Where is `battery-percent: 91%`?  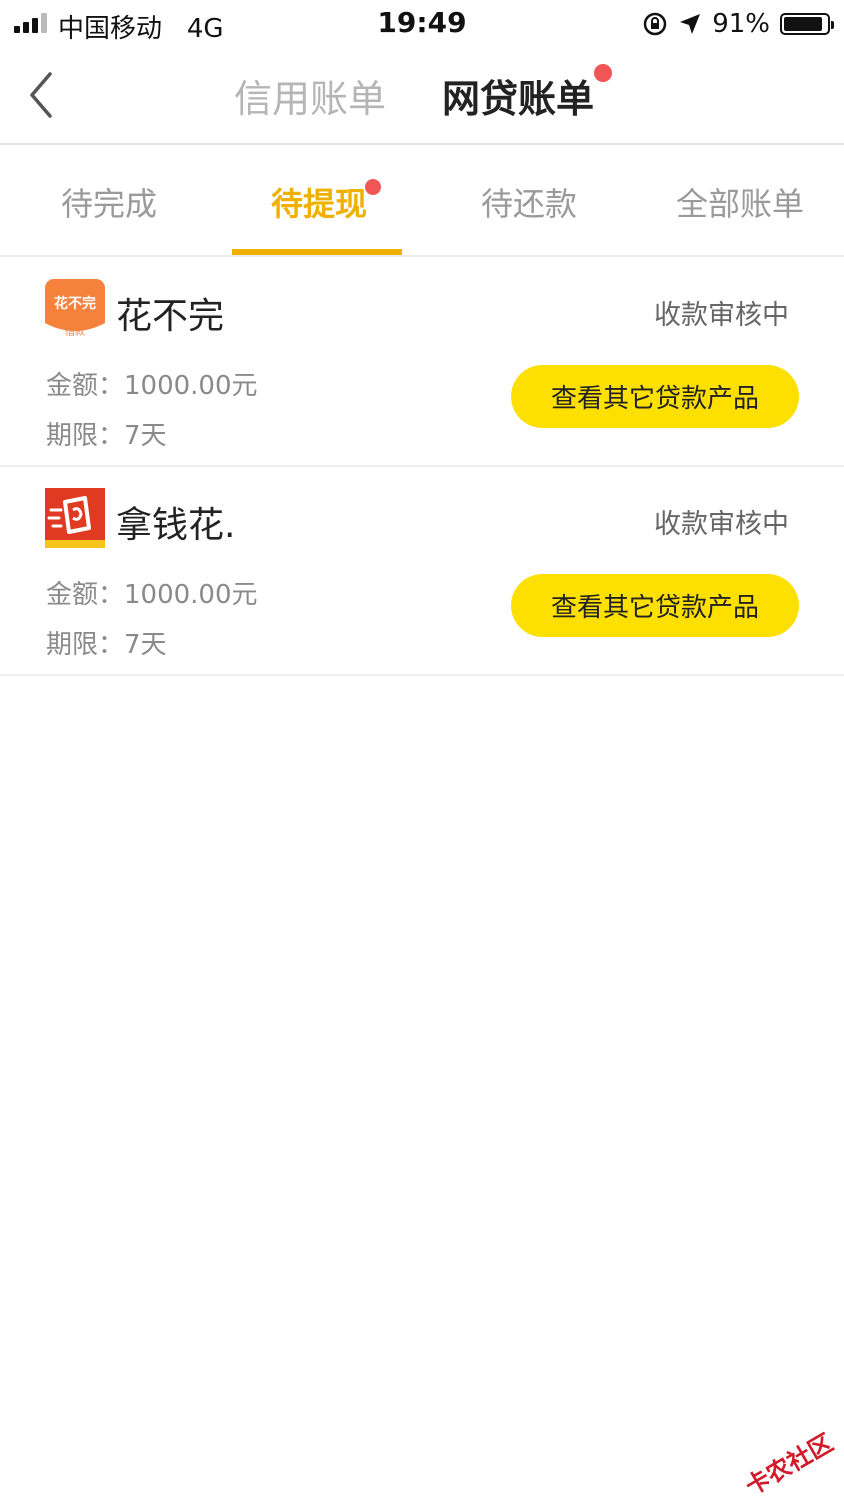 battery-percent: 91% is located at coordinates (741, 24).